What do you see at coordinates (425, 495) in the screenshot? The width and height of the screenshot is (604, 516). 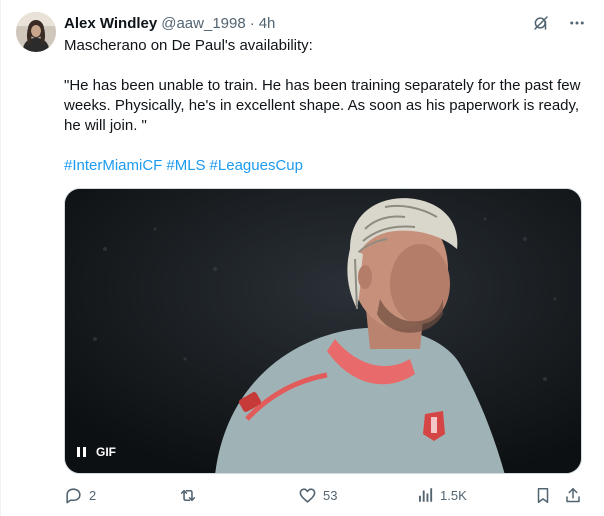 I see `views-icon` at bounding box center [425, 495].